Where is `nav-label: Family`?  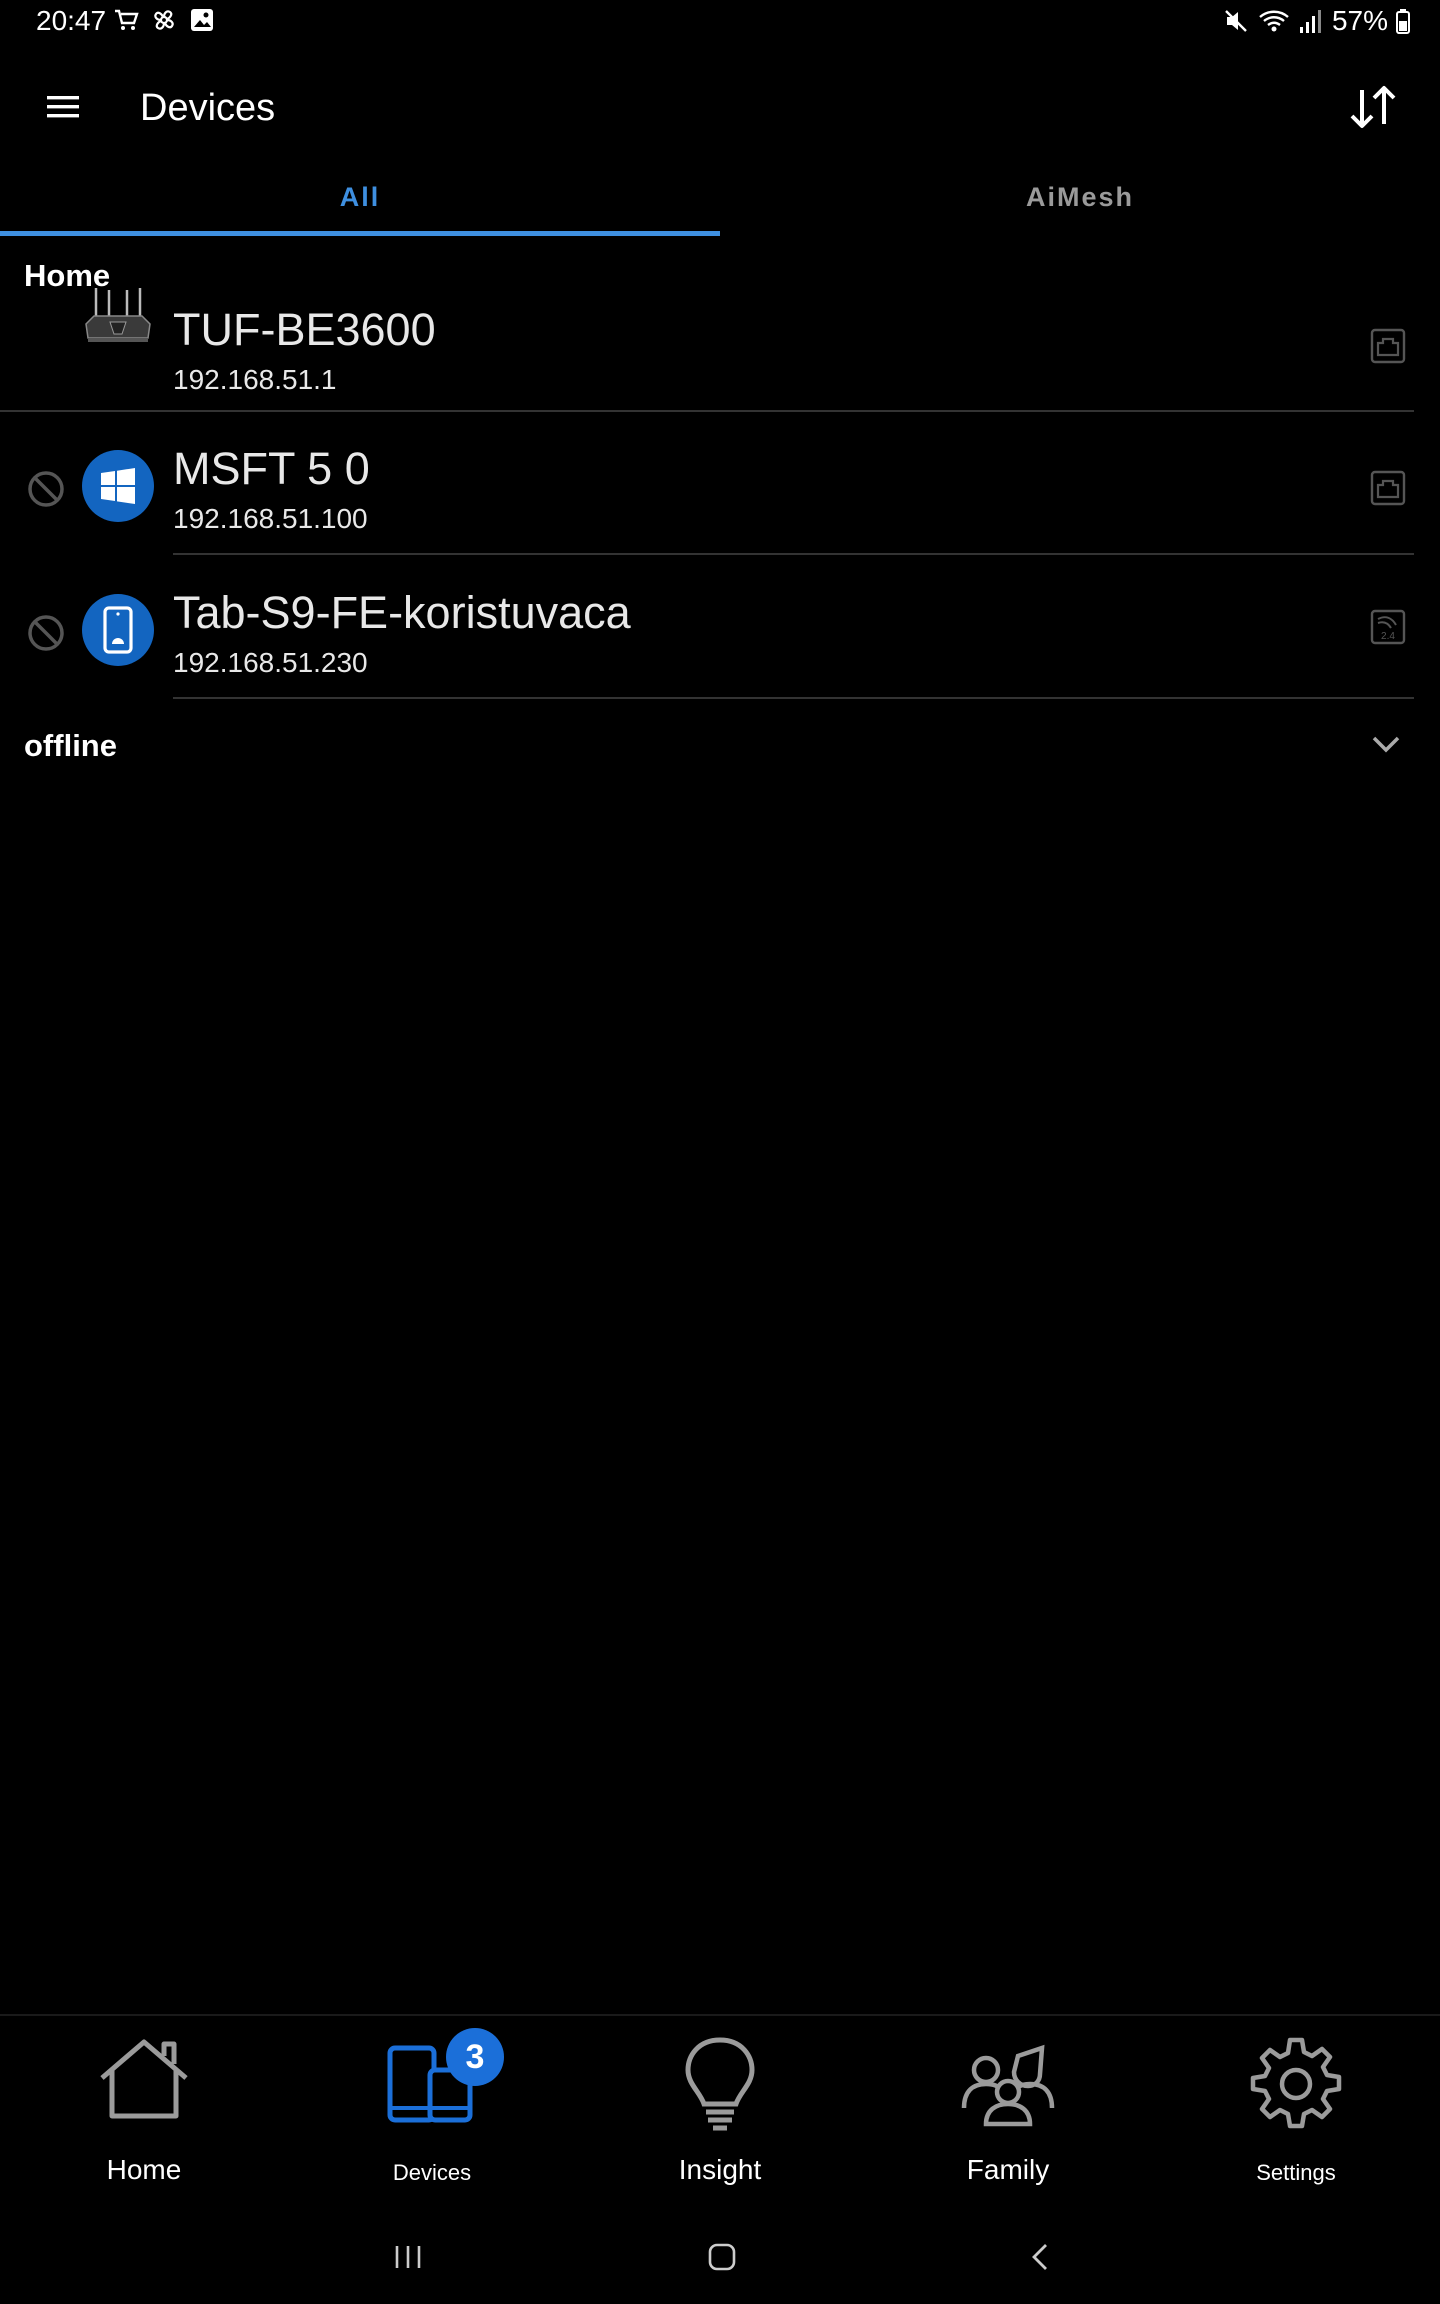 nav-label: Family is located at coordinates (1008, 2169).